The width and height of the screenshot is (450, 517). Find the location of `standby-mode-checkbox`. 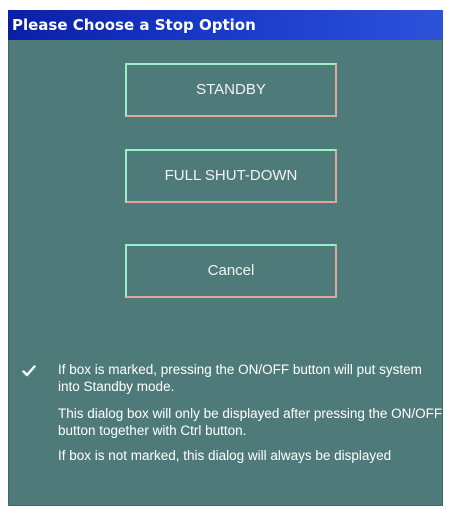

standby-mode-checkbox is located at coordinates (29, 371).